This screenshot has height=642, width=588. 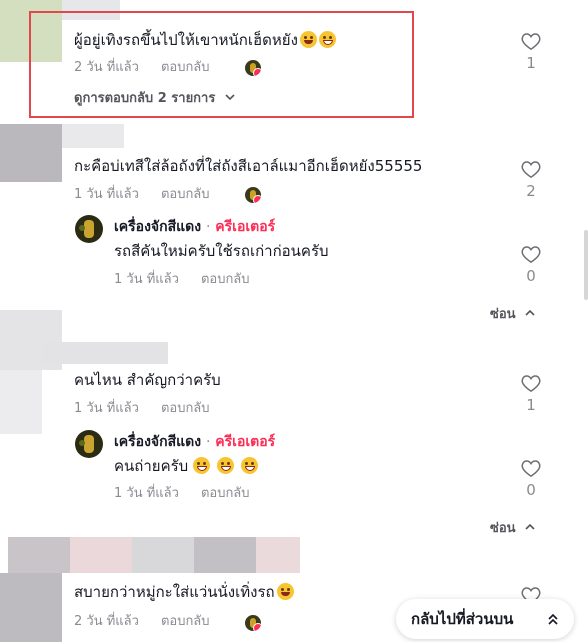 What do you see at coordinates (157, 227) in the screenshot?
I see `author-name-1: เครื่องจักสีแดง` at bounding box center [157, 227].